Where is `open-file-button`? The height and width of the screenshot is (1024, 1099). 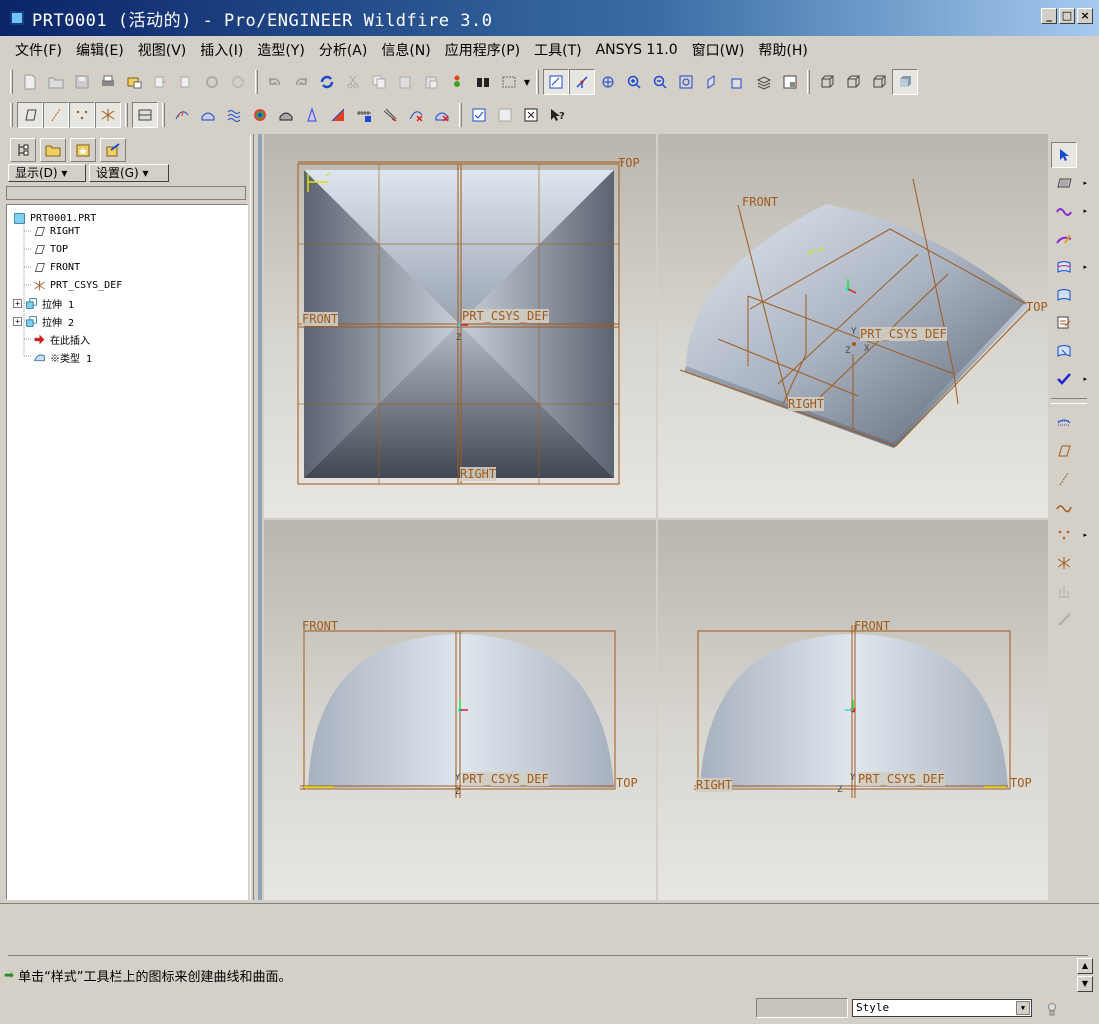 open-file-button is located at coordinates (56, 82).